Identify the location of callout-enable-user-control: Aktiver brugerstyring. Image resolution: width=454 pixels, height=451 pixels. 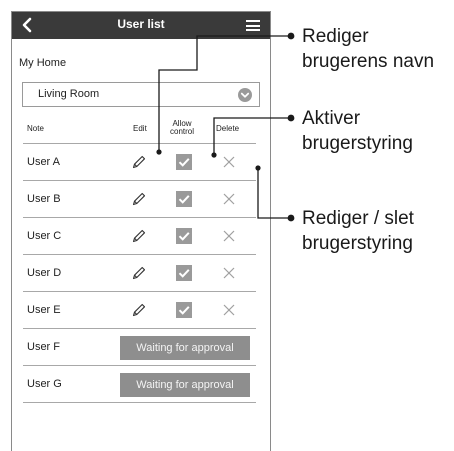
(357, 131).